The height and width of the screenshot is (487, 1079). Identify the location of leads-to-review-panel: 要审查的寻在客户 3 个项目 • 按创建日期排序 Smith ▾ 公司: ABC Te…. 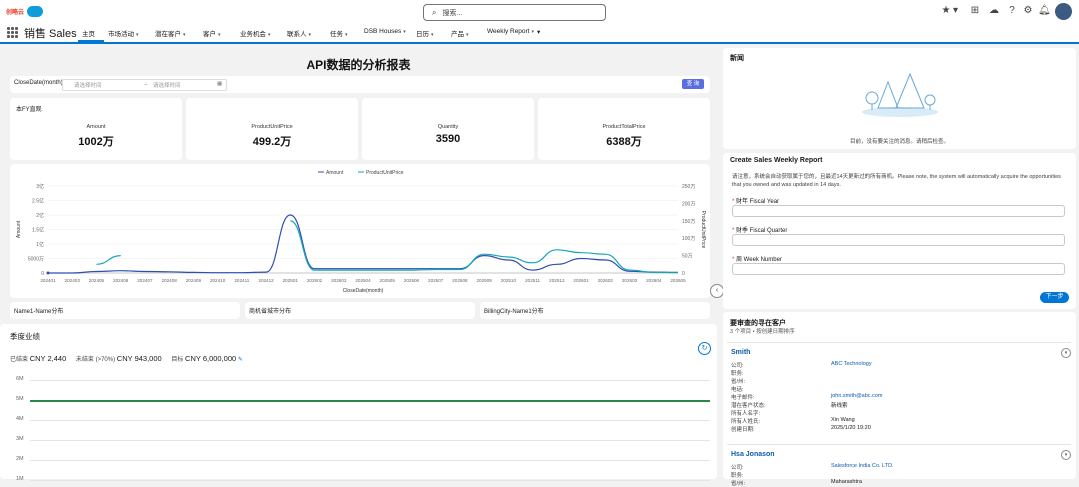
(899, 399).